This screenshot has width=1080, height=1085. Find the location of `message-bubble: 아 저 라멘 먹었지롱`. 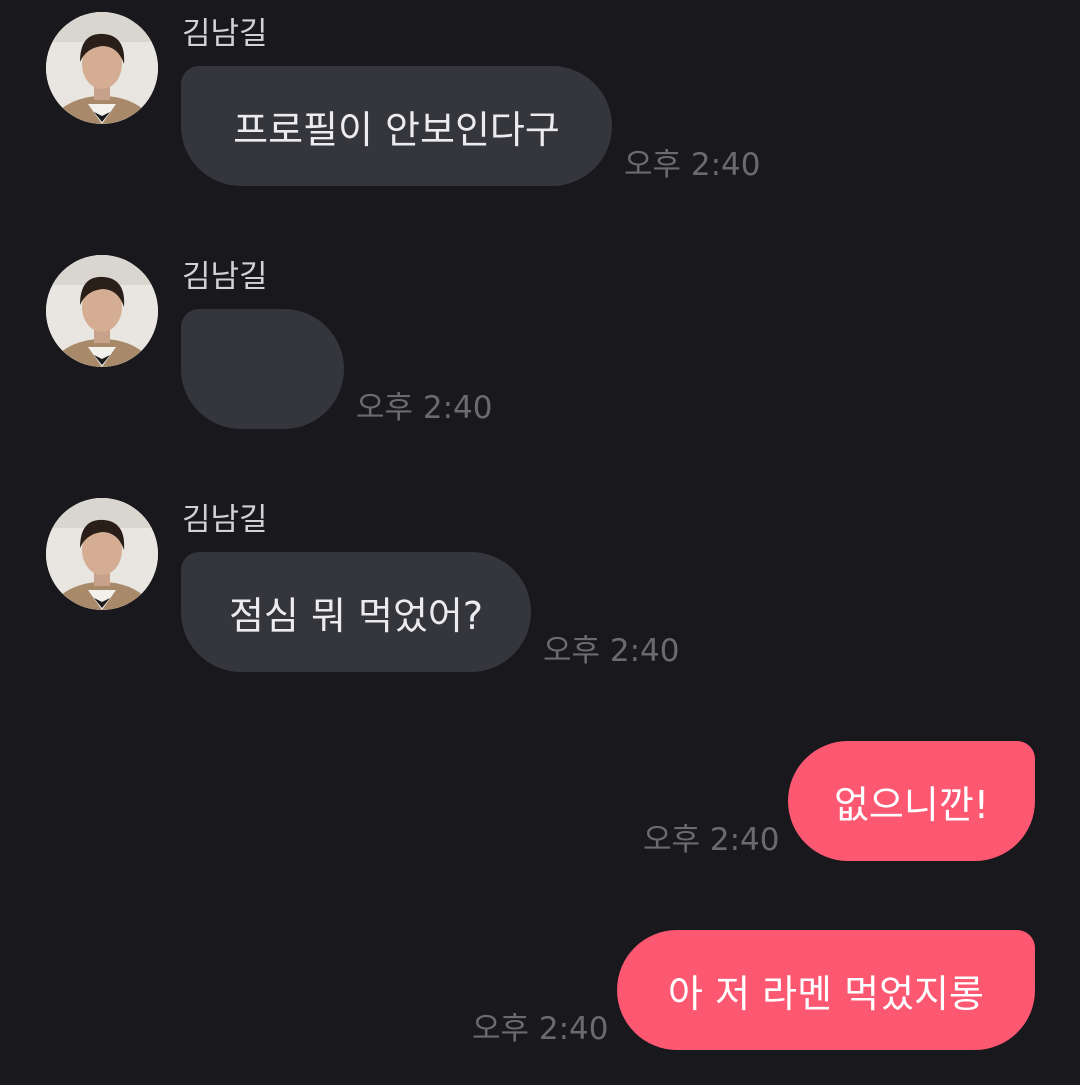

message-bubble: 아 저 라멘 먹었지롱 is located at coordinates (826, 990).